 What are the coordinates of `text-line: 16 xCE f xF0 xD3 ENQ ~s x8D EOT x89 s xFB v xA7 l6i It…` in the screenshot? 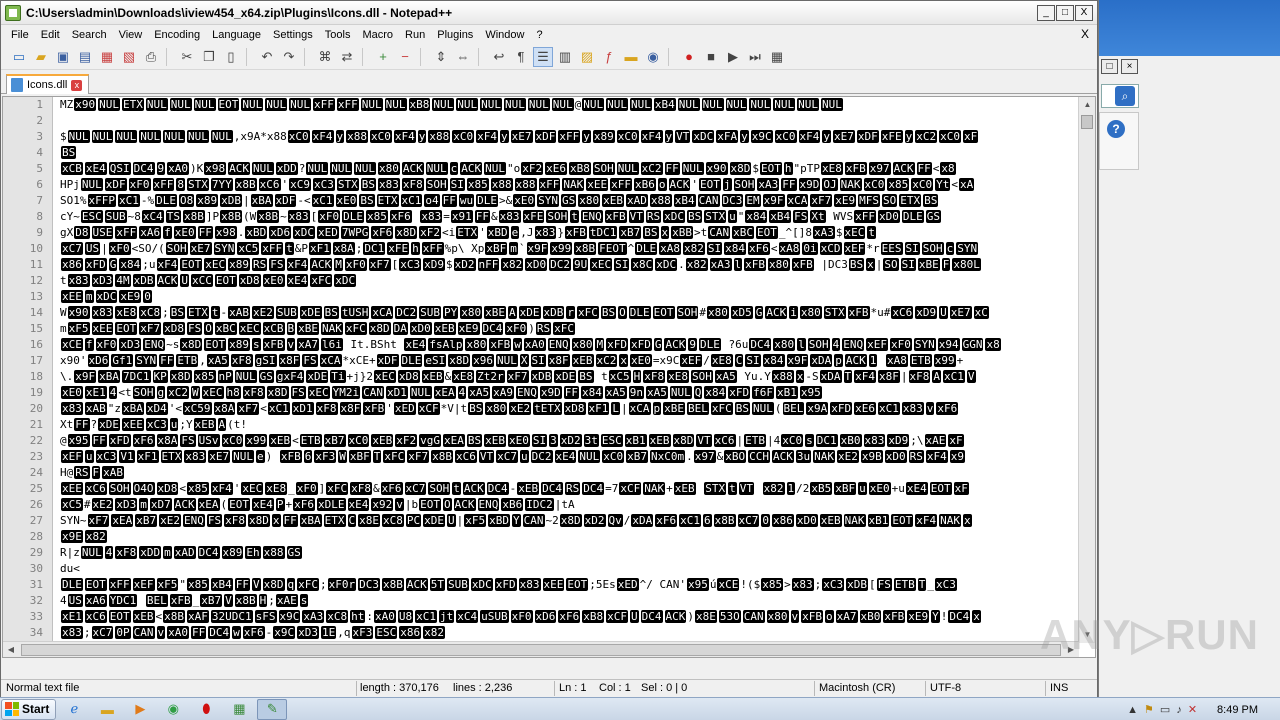 It's located at (541, 345).